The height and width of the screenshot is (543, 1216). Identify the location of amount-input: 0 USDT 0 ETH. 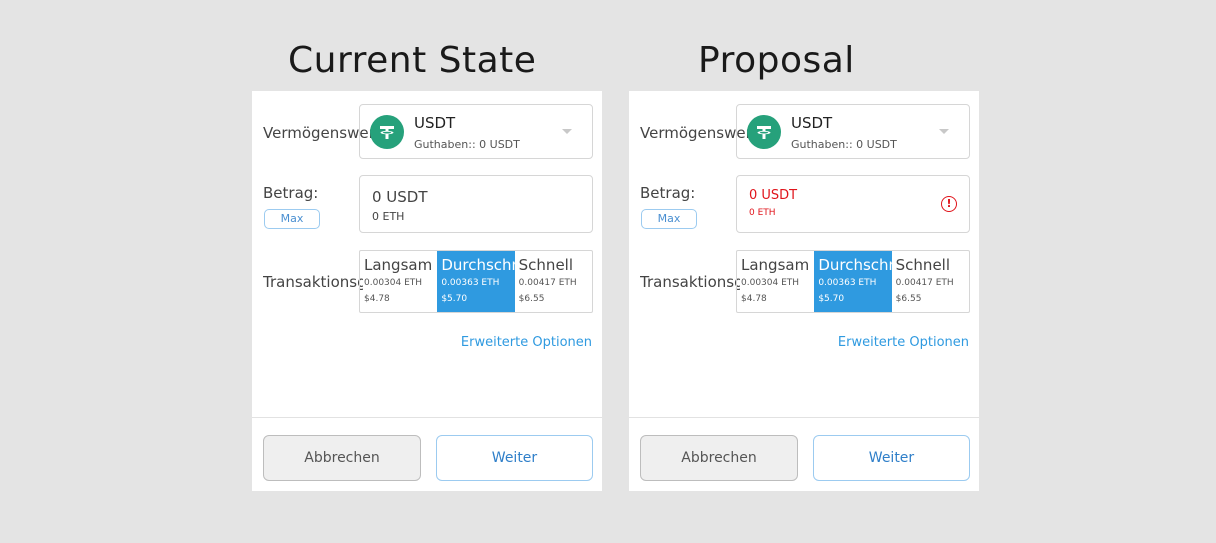
(476, 204).